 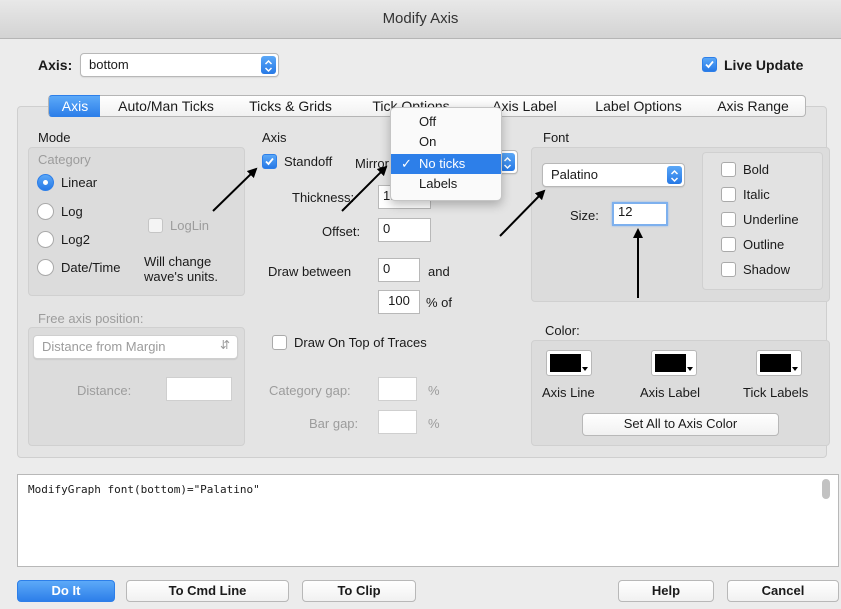 I want to click on command-scrollbar, so click(x=826, y=489).